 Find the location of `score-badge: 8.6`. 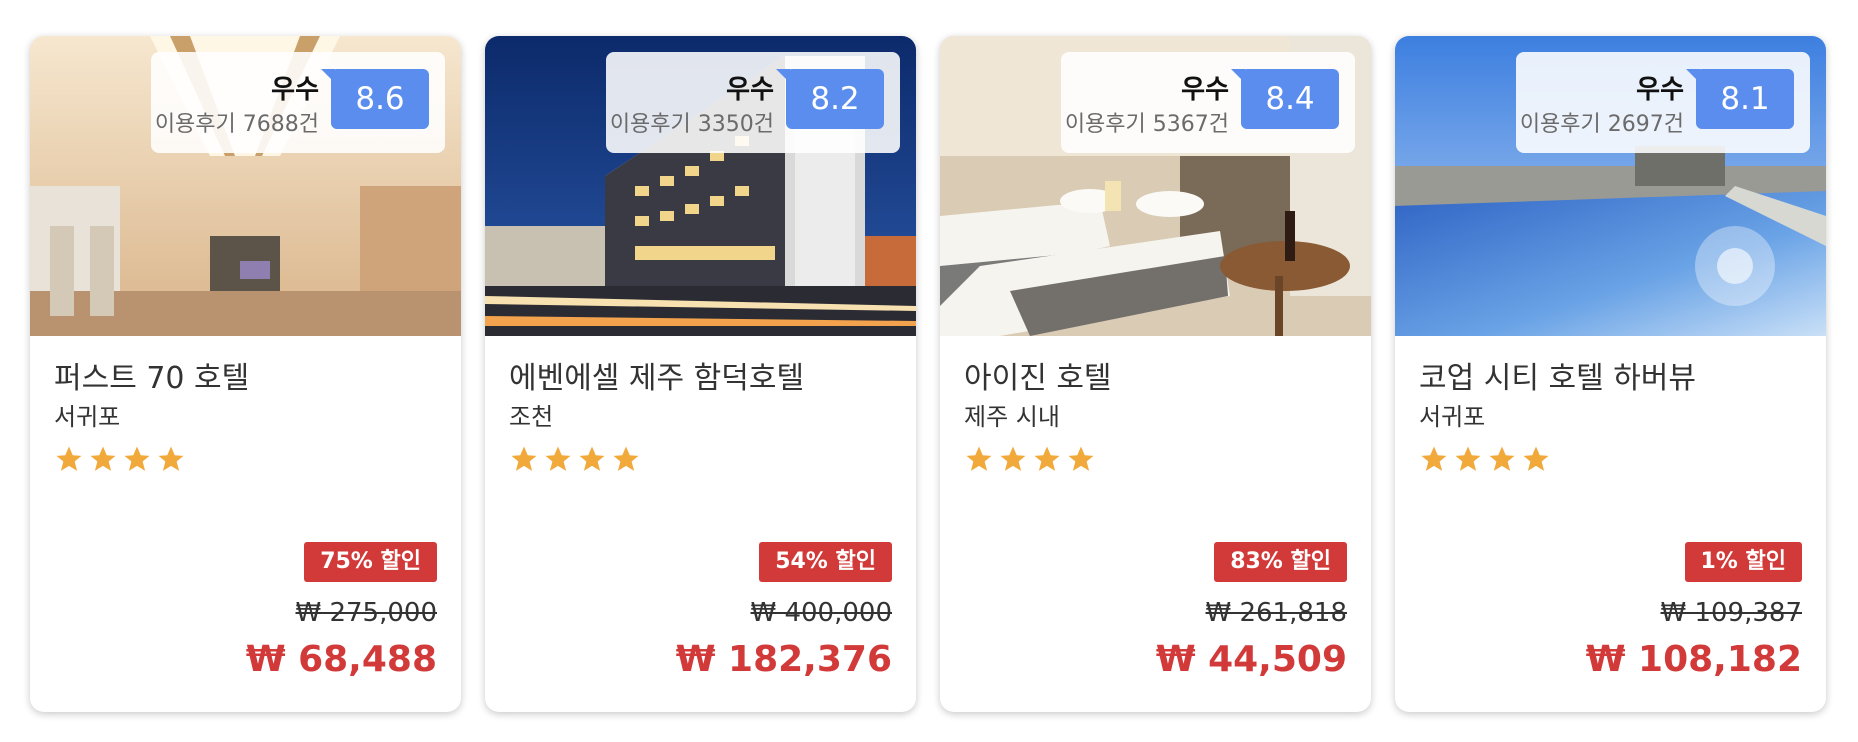

score-badge: 8.6 is located at coordinates (375, 99).